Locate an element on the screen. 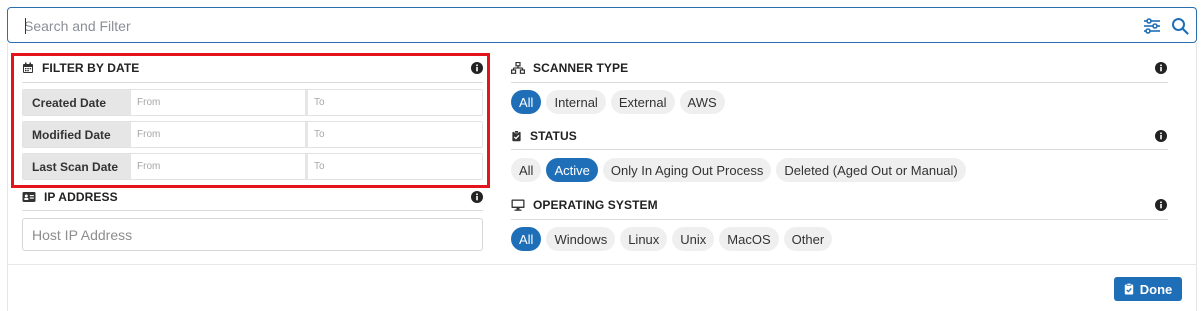 This screenshot has width=1203, height=311. desktop-icon is located at coordinates (518, 205).